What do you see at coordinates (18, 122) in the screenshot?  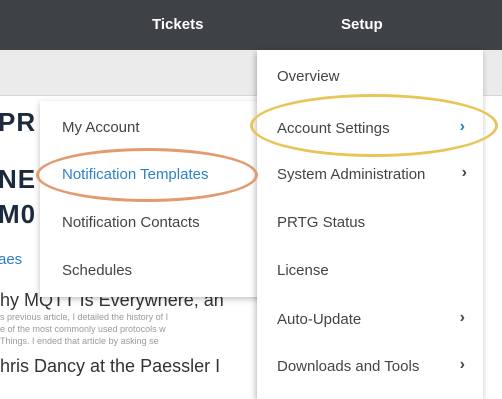 I see `background-heading-line-1: PR` at bounding box center [18, 122].